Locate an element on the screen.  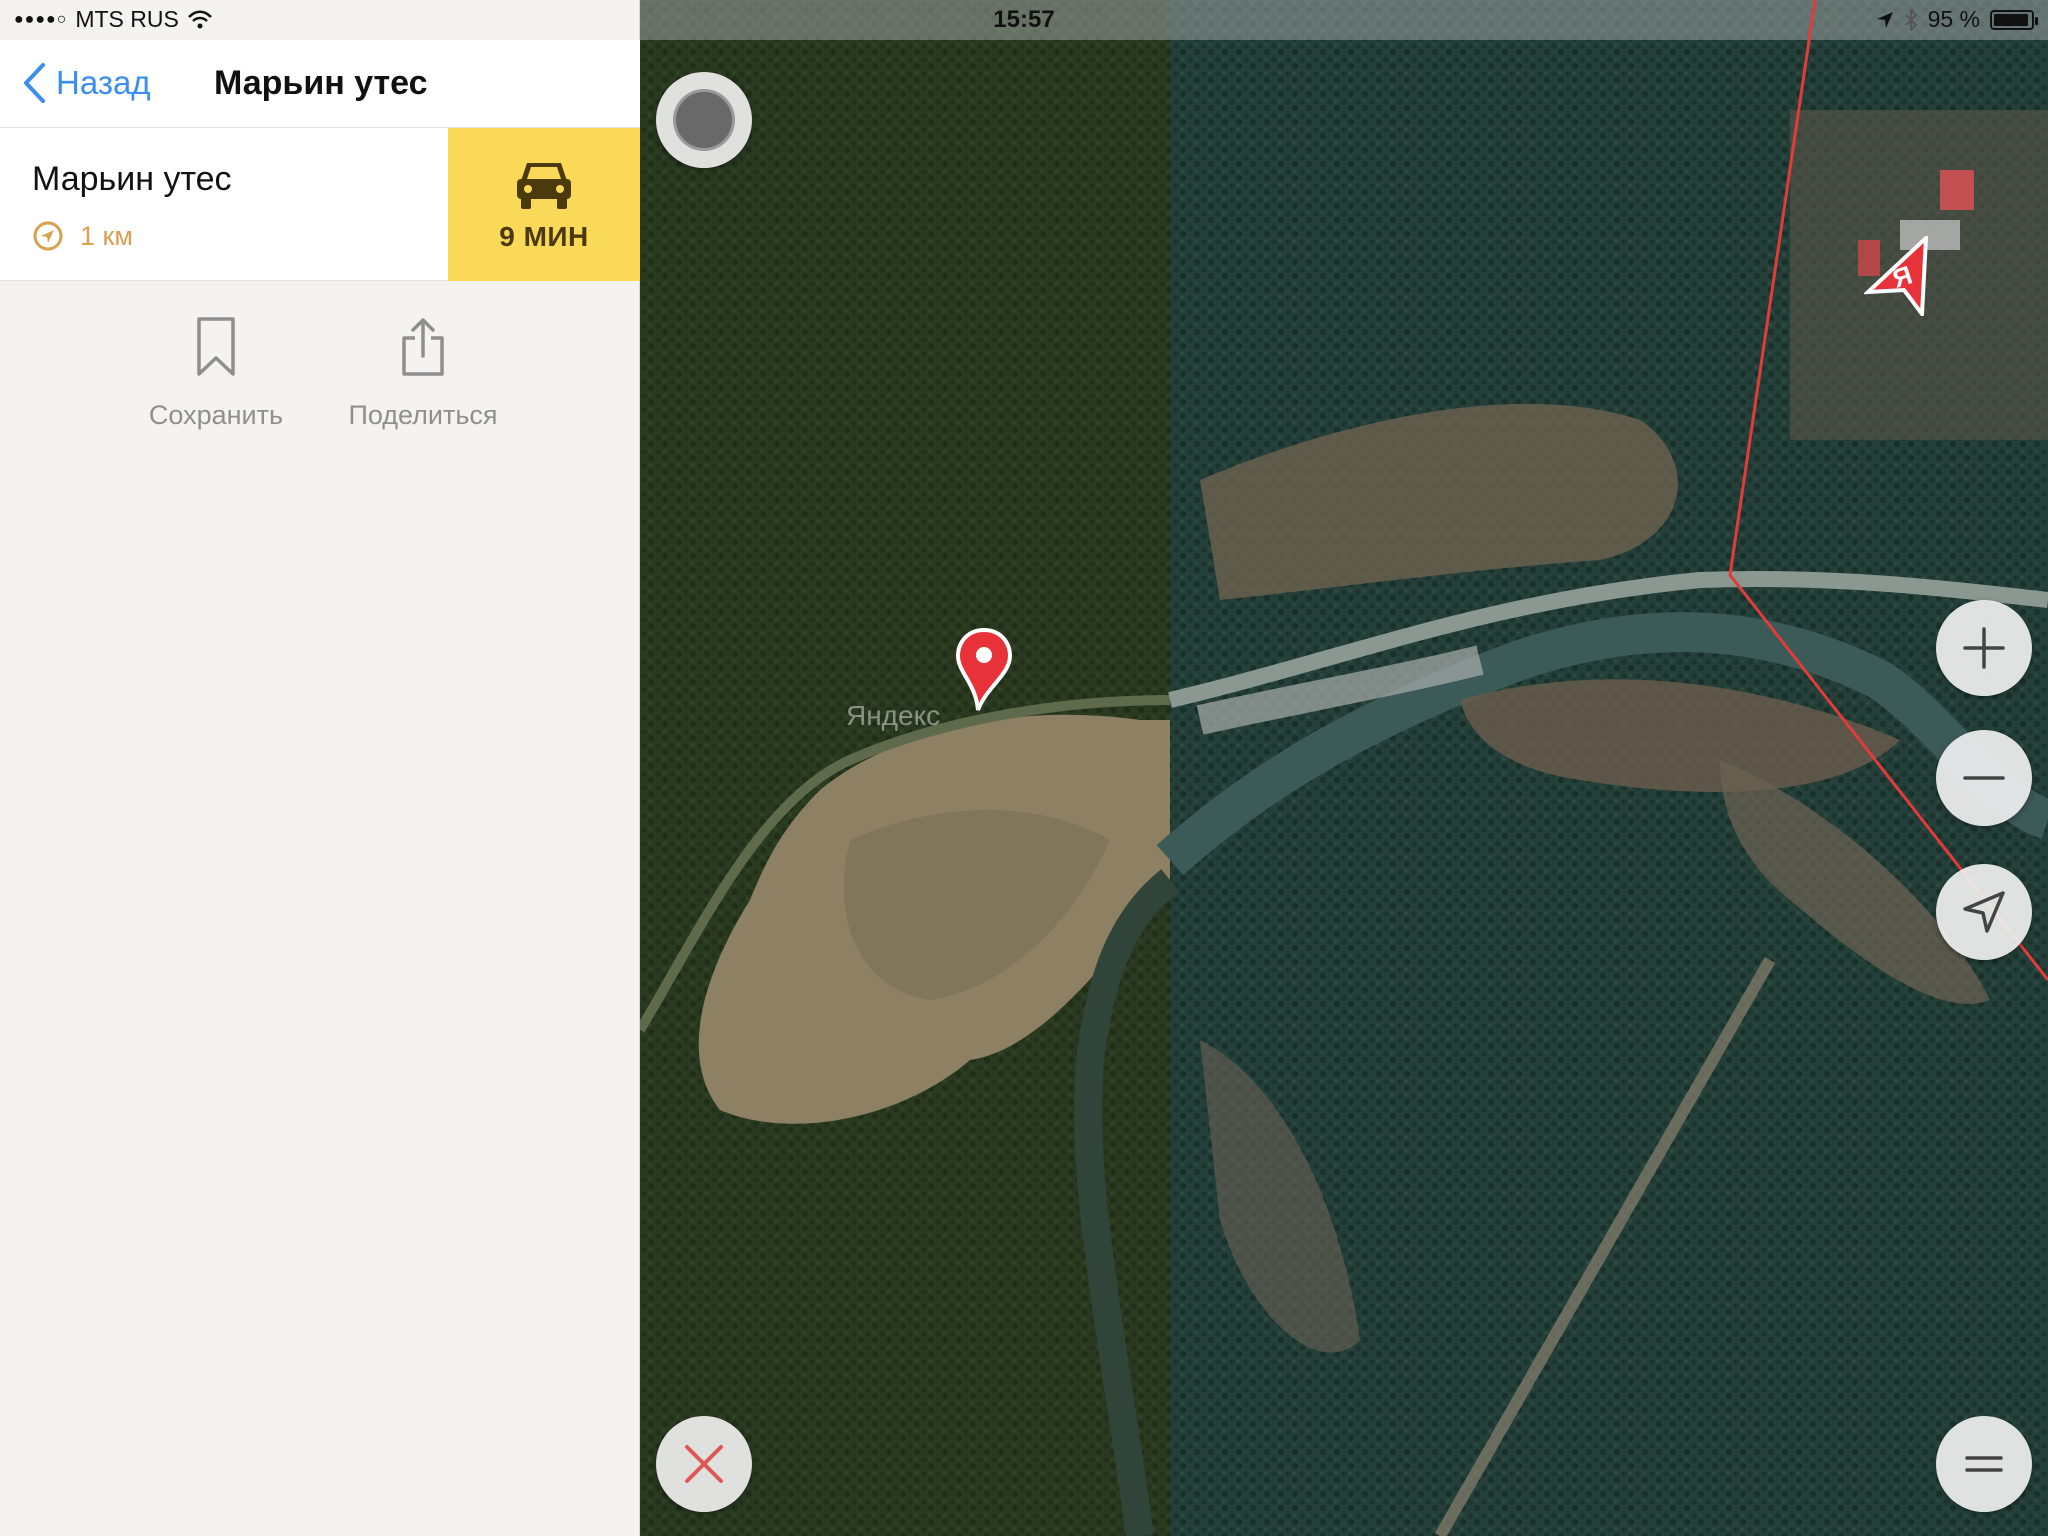
action-bar: Сохранить Поделиться is located at coordinates (320, 386).